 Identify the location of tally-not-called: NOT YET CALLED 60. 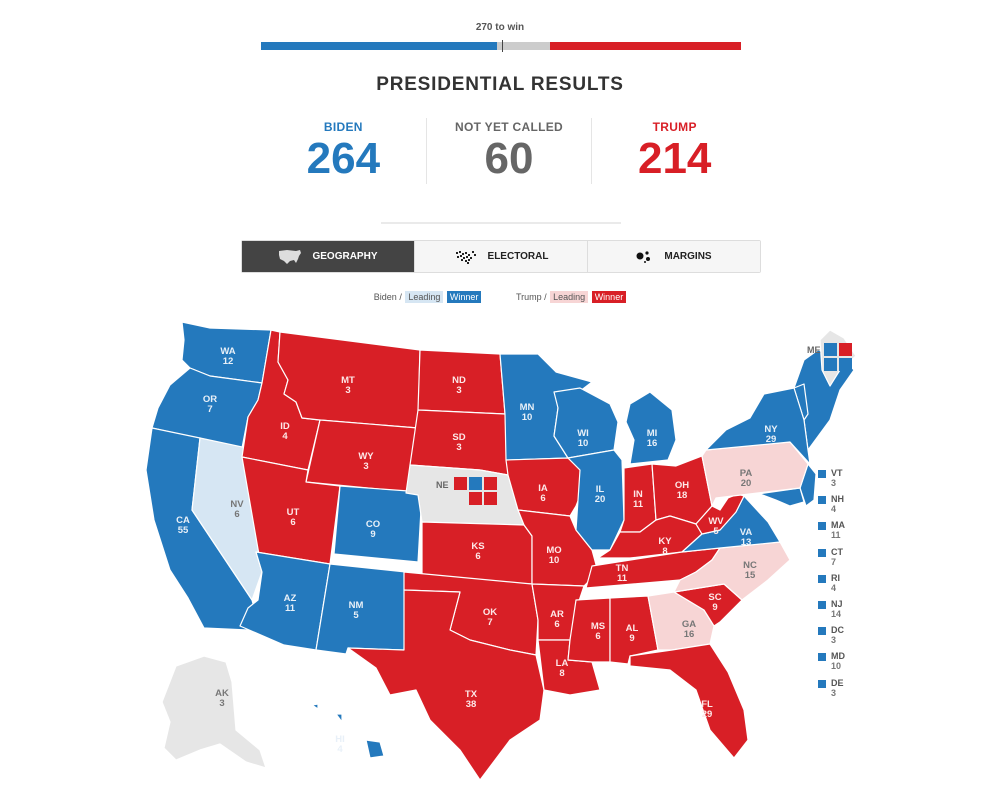
(510, 151).